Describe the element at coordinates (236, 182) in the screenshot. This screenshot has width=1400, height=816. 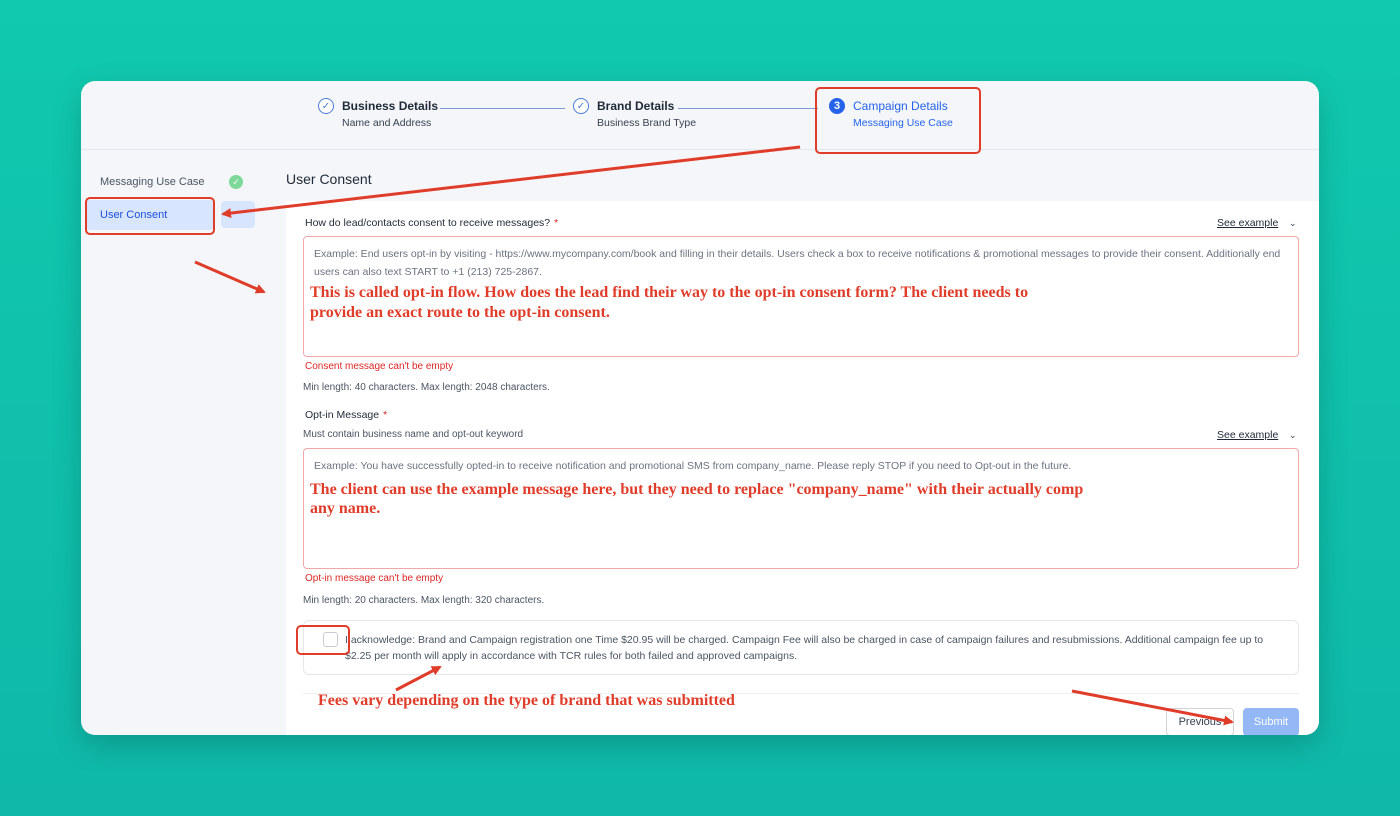
I see `check-icon: ✓` at that location.